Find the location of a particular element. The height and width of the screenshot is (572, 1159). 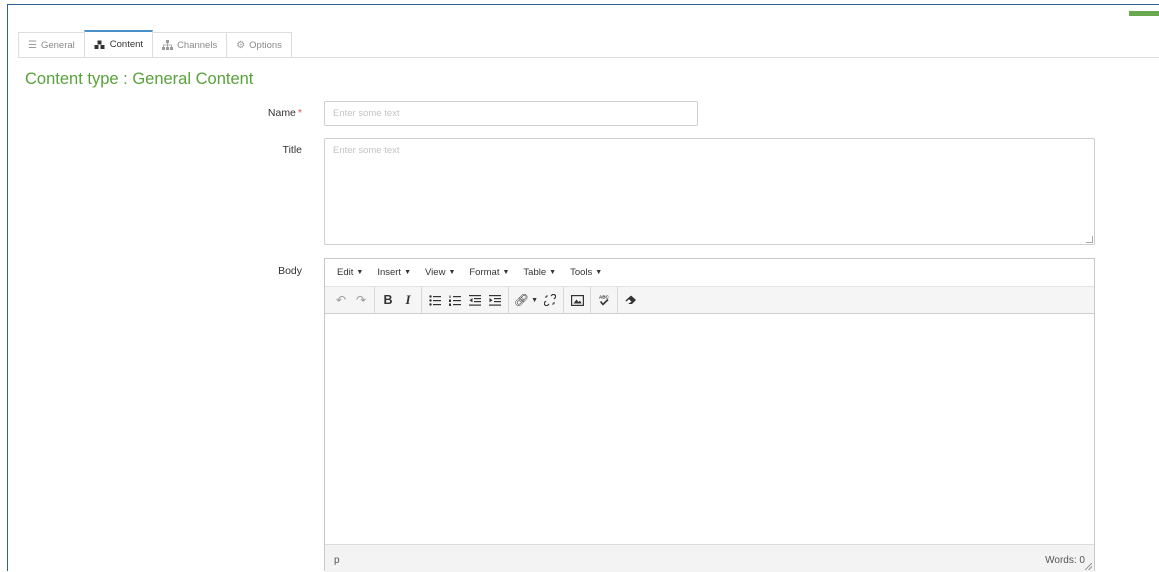

tab-options: ⚙ Options is located at coordinates (259, 44).